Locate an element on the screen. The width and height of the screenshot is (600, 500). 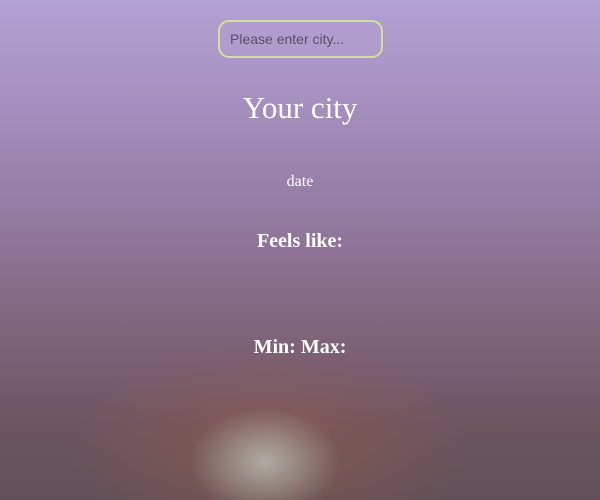
date-text: date is located at coordinates (300, 181).